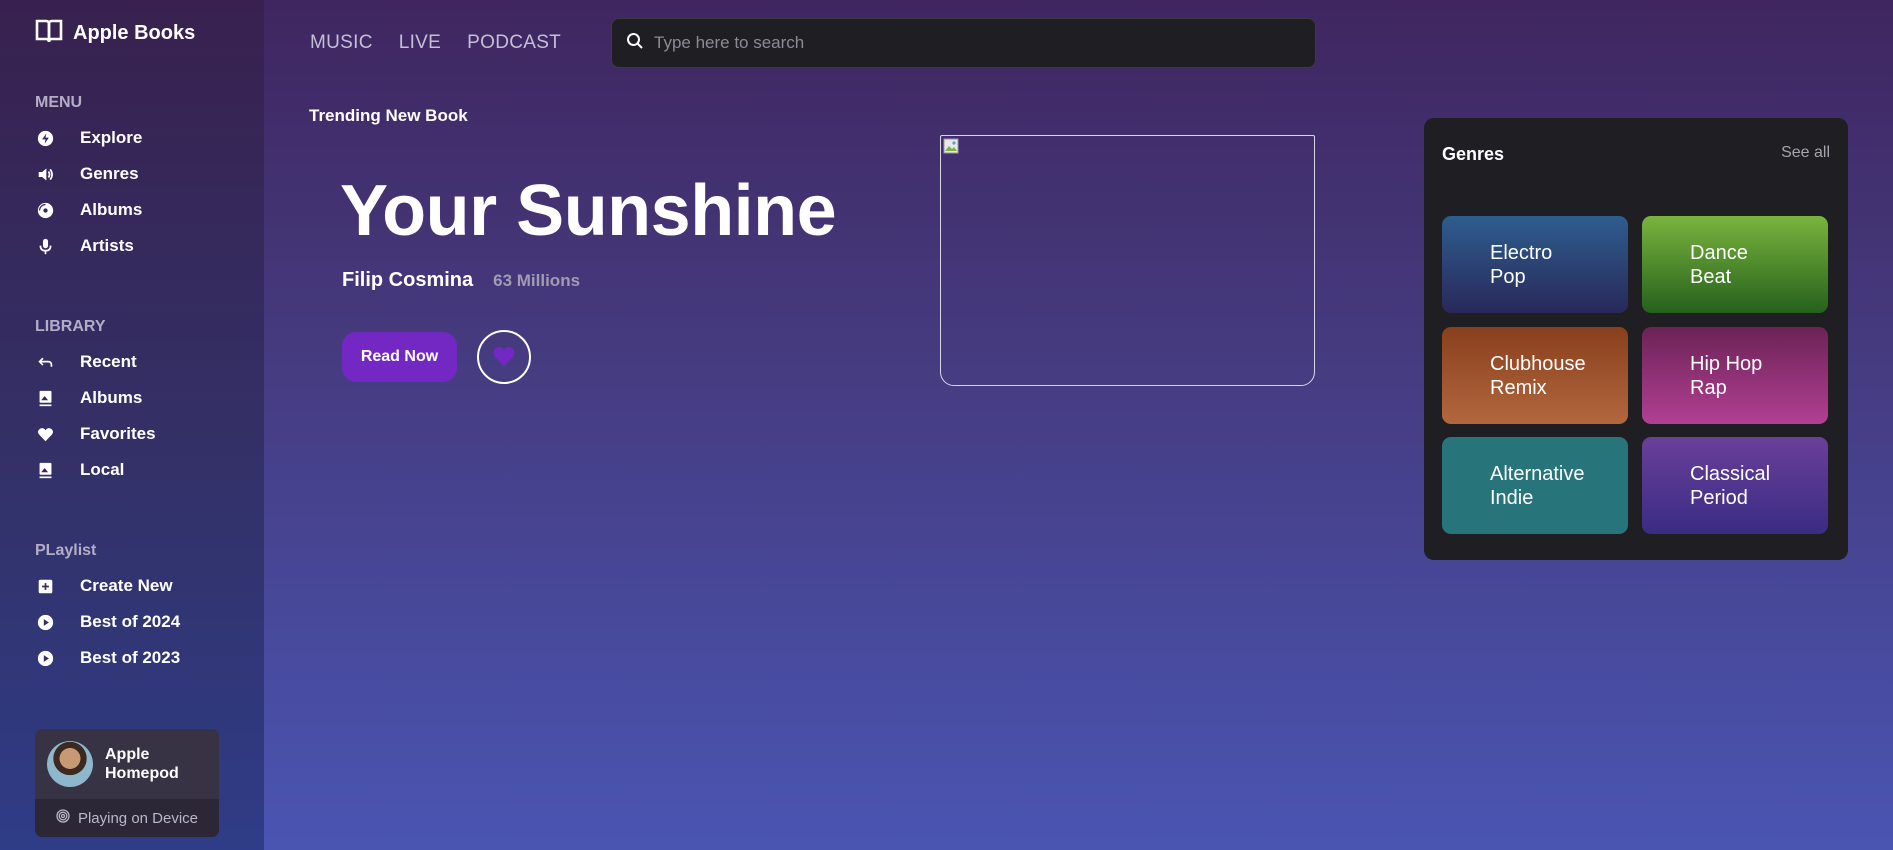 Image resolution: width=1893 pixels, height=850 pixels. I want to click on device-status: Playing on Device, so click(127, 818).